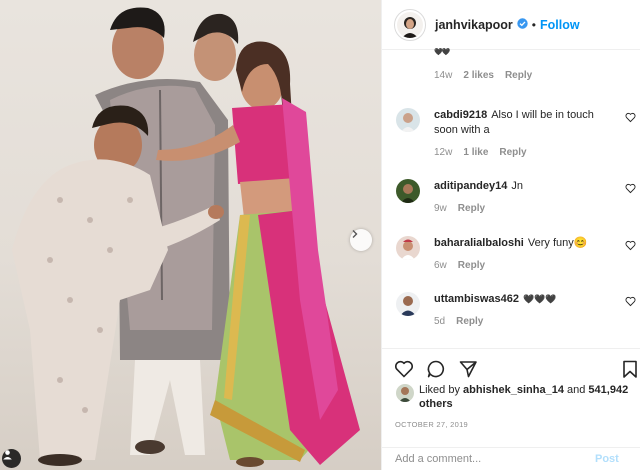 The width and height of the screenshot is (640, 470). I want to click on author-avatar, so click(410, 24).